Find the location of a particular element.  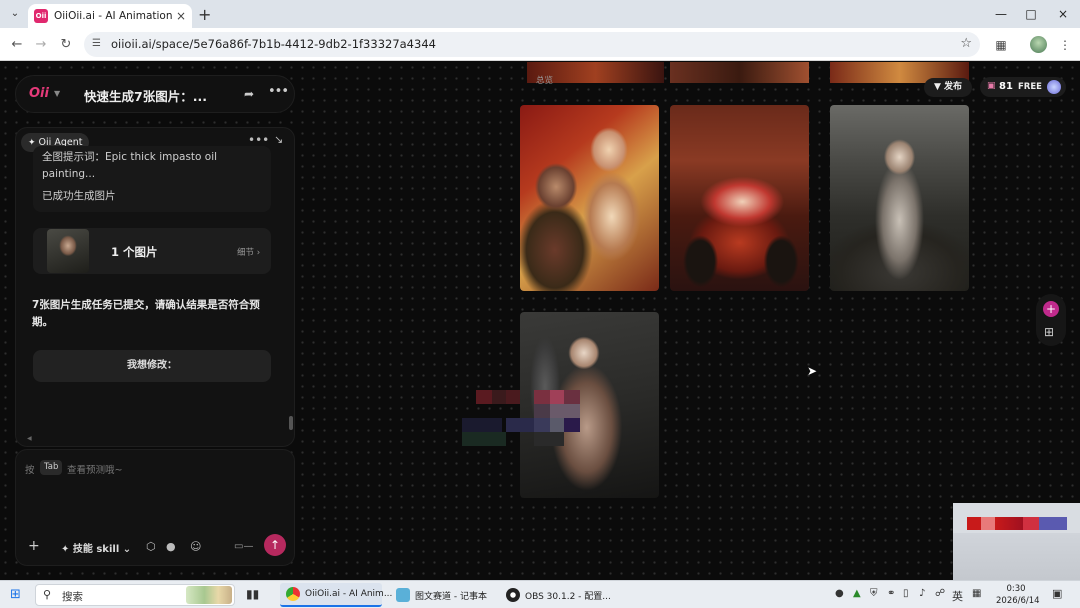

emoji-icon: ☺ is located at coordinates (195, 546).